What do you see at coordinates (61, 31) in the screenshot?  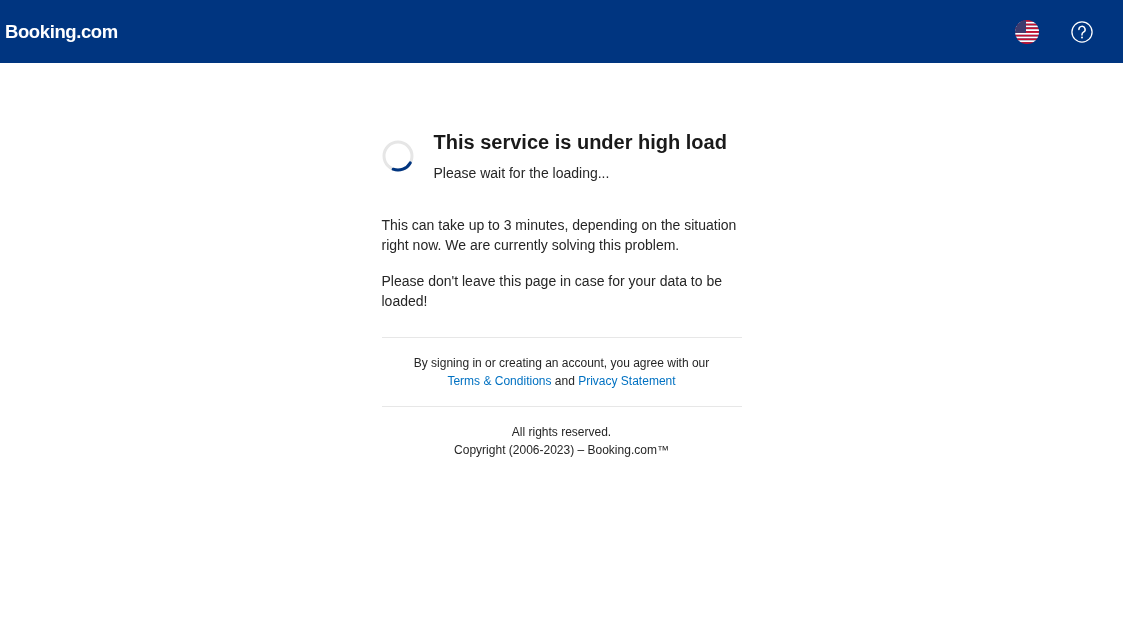 I see `logo-link: Booking.com` at bounding box center [61, 31].